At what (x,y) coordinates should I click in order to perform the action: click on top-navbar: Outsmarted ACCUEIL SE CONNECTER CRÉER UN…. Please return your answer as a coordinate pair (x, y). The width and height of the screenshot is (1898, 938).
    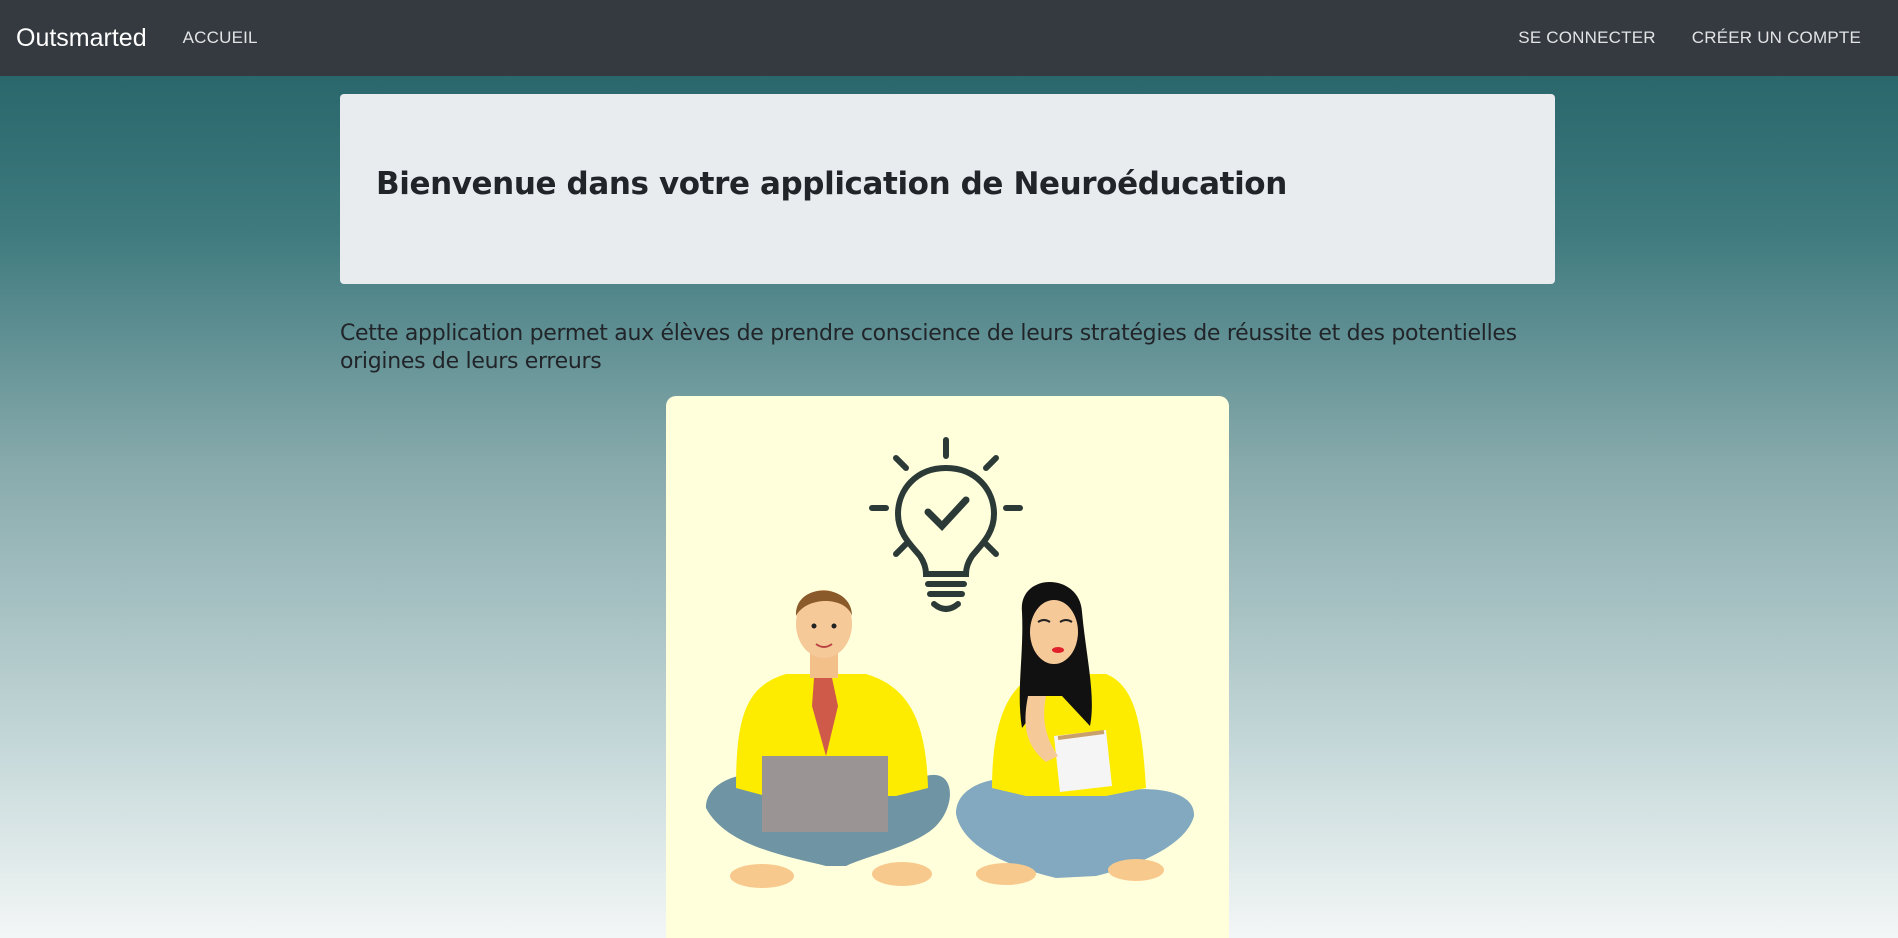
    Looking at the image, I should click on (949, 38).